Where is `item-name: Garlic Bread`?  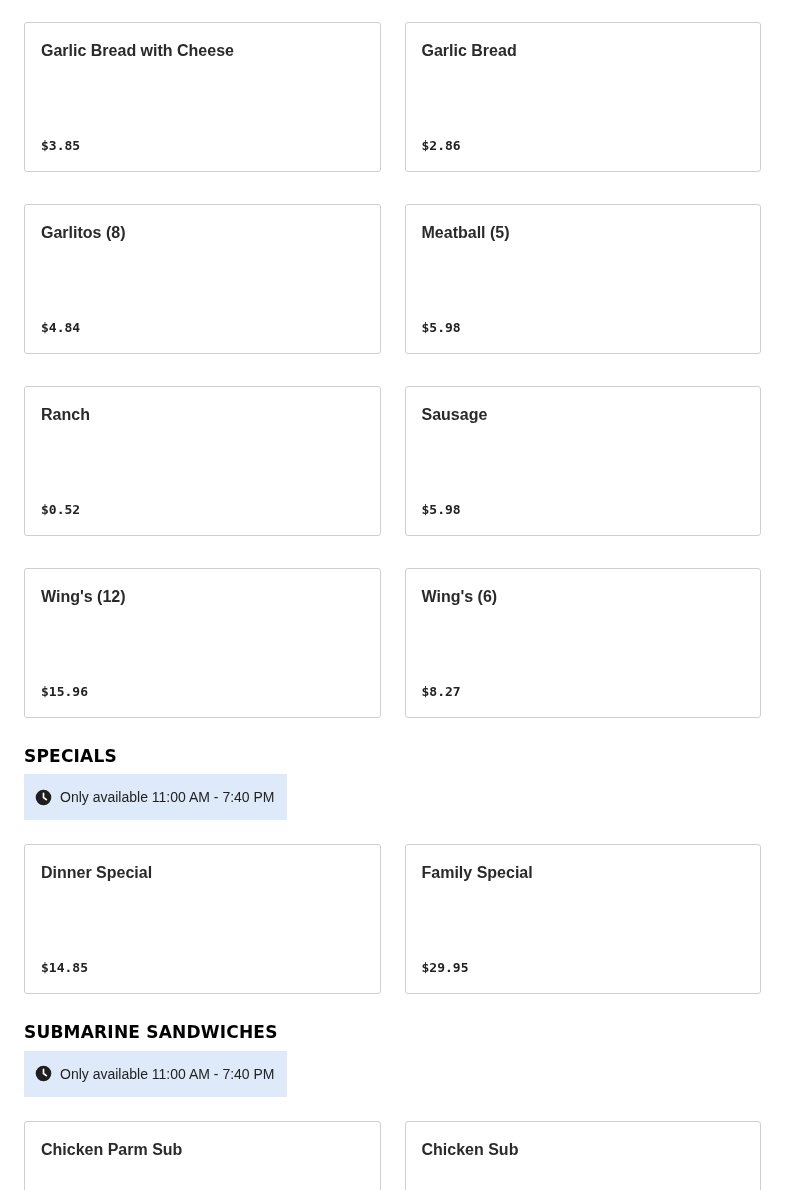
item-name: Garlic Bread is located at coordinates (469, 51).